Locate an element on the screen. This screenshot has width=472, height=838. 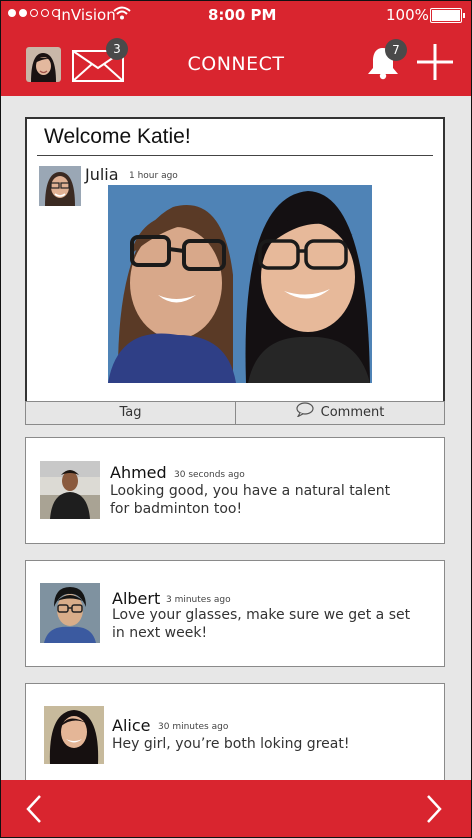
signal-strength-icon is located at coordinates (34, 13).